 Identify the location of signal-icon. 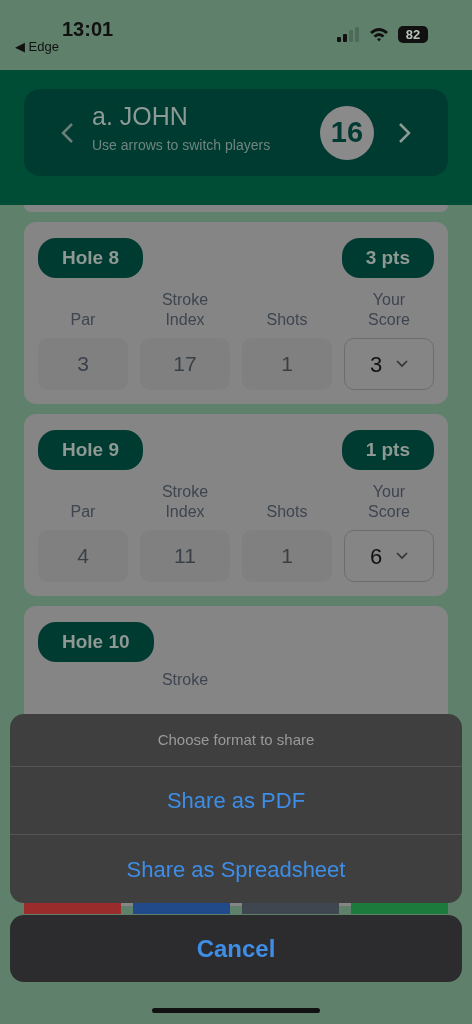
(348, 34).